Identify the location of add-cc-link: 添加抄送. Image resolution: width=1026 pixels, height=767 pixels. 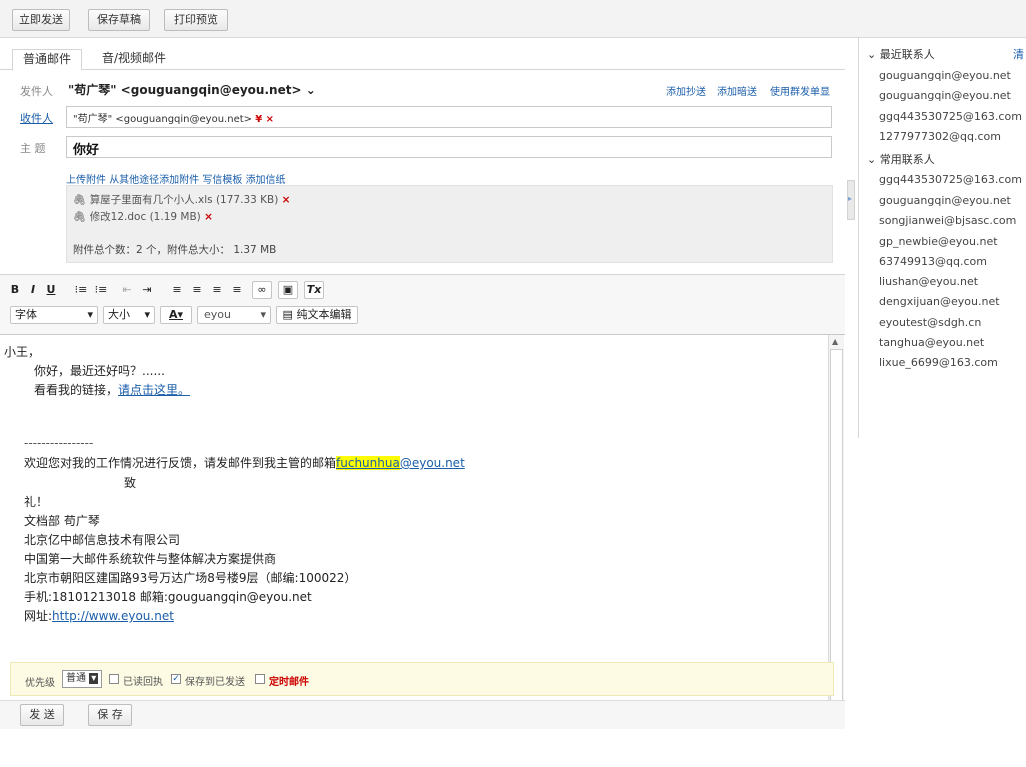
(686, 90).